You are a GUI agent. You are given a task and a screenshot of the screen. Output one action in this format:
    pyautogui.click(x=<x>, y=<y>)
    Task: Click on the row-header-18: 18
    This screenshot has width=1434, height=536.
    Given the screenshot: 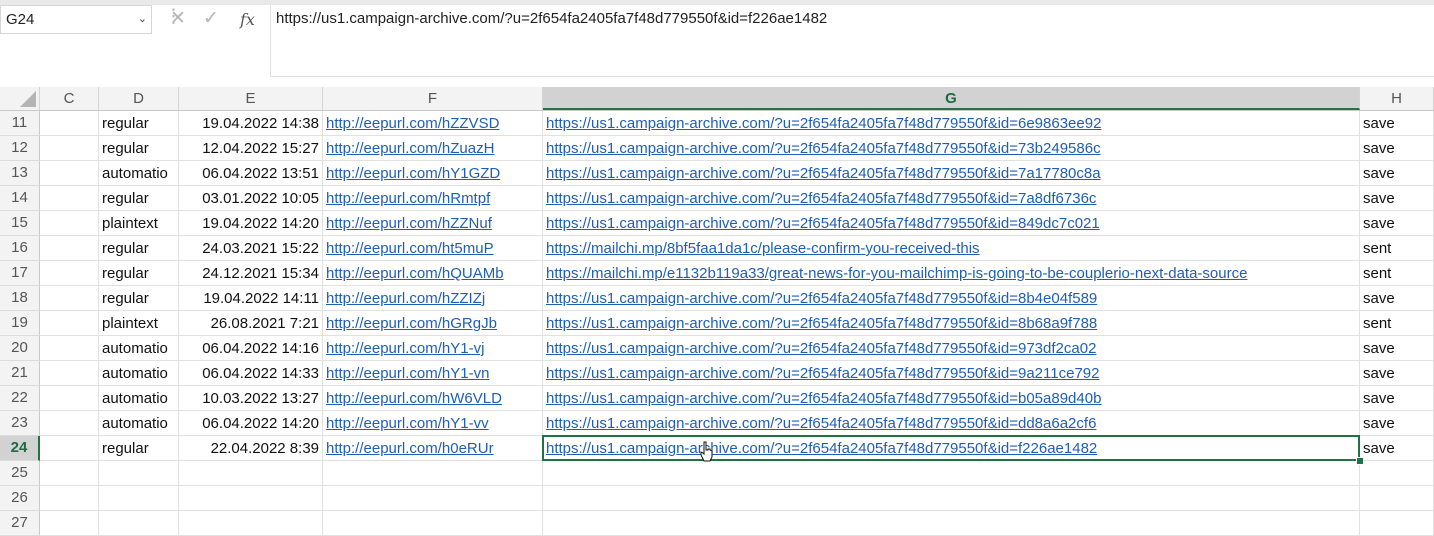 What is the action you would take?
    pyautogui.click(x=20, y=298)
    